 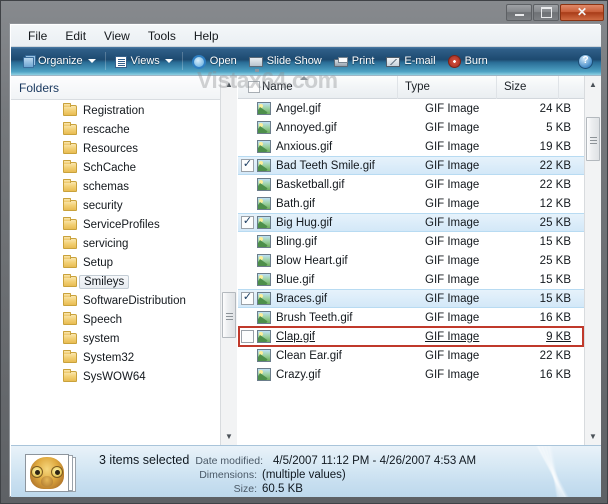 I want to click on table-row: Bath.gif GIF Image 12 KB, so click(x=411, y=203).